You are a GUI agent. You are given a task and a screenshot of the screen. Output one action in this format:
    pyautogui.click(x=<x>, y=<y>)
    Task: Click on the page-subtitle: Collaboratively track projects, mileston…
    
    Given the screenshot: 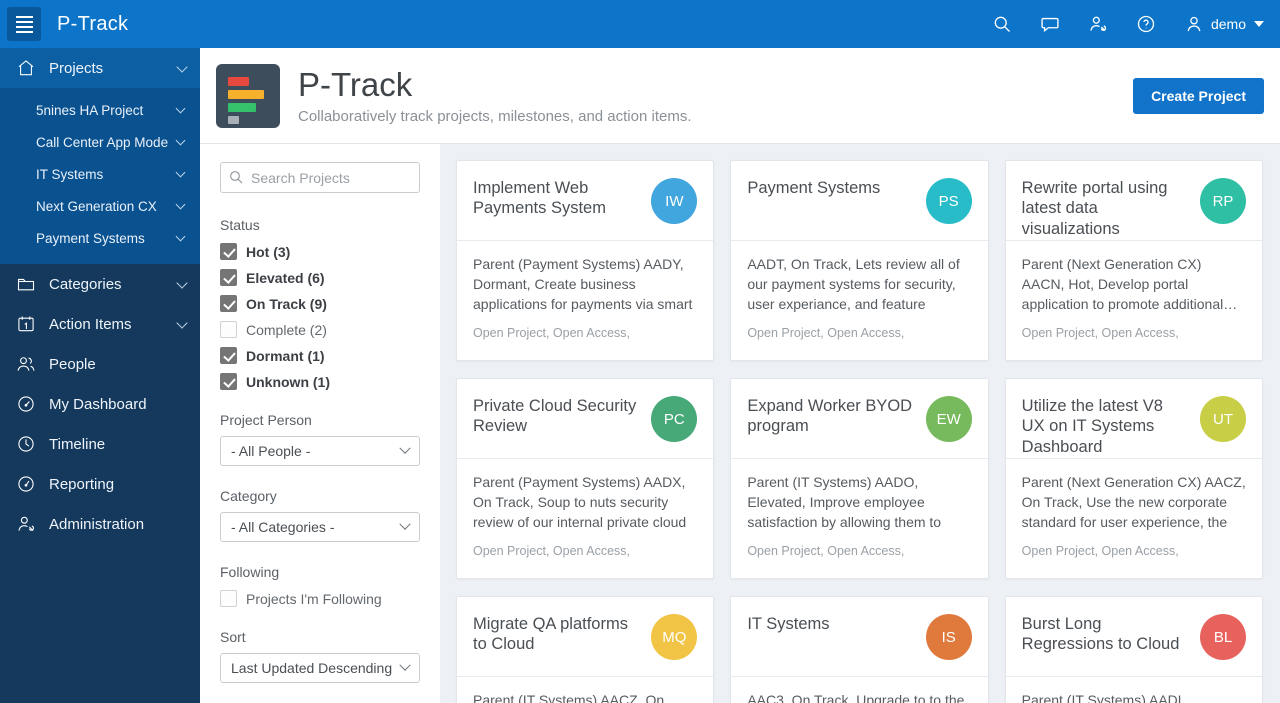 What is the action you would take?
    pyautogui.click(x=495, y=116)
    